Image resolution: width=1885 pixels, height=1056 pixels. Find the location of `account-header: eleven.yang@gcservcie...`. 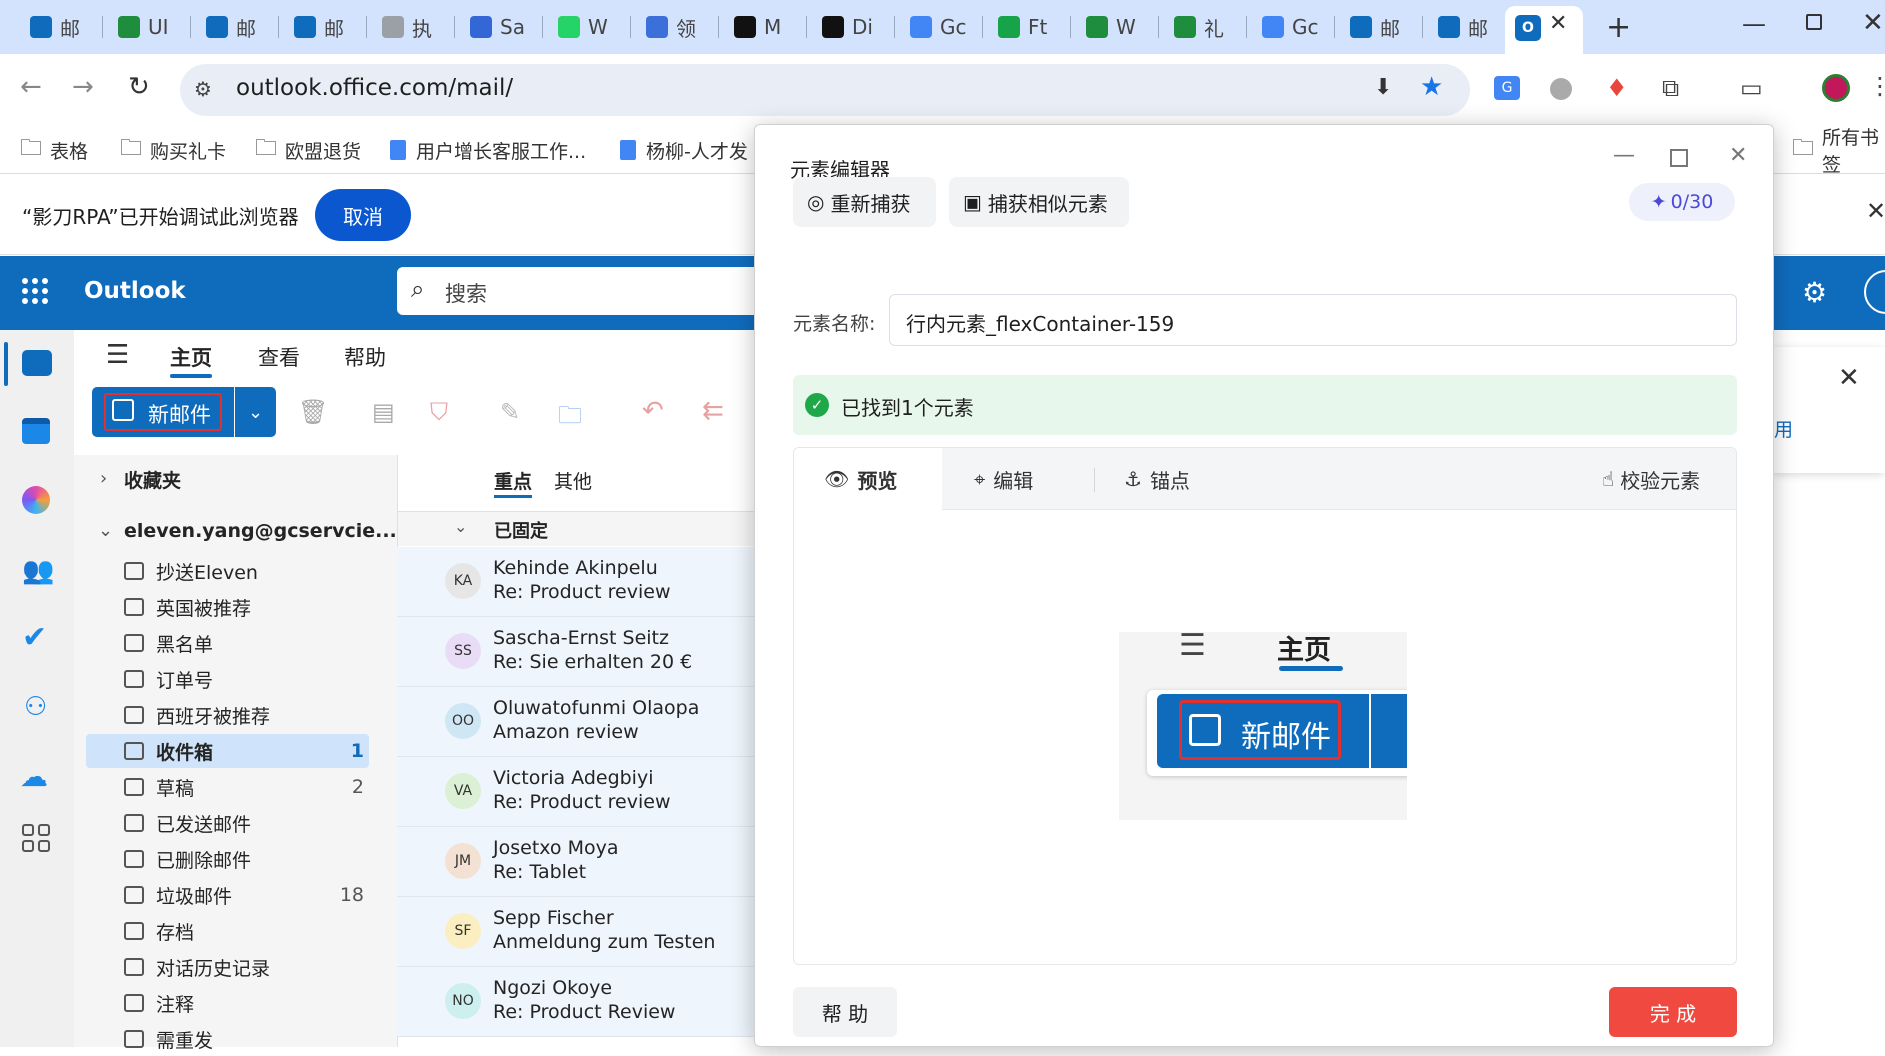

account-header: eleven.yang@gcservcie... is located at coordinates (260, 531).